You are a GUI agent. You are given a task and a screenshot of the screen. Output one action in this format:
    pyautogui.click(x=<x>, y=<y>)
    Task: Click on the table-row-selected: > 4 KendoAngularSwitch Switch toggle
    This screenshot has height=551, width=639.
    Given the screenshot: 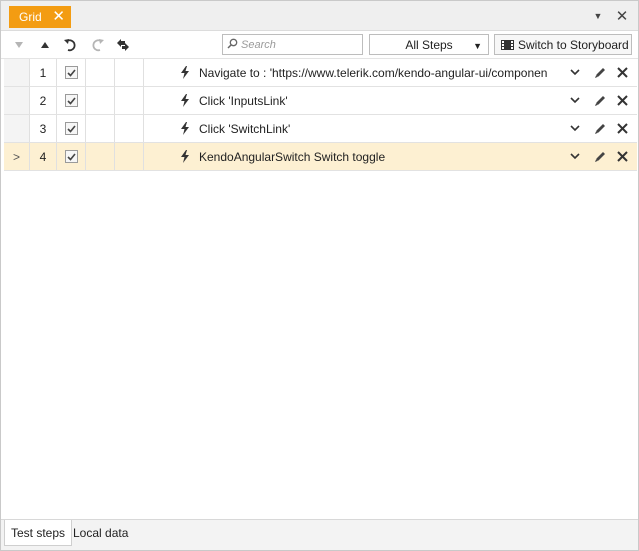 What is the action you would take?
    pyautogui.click(x=320, y=157)
    